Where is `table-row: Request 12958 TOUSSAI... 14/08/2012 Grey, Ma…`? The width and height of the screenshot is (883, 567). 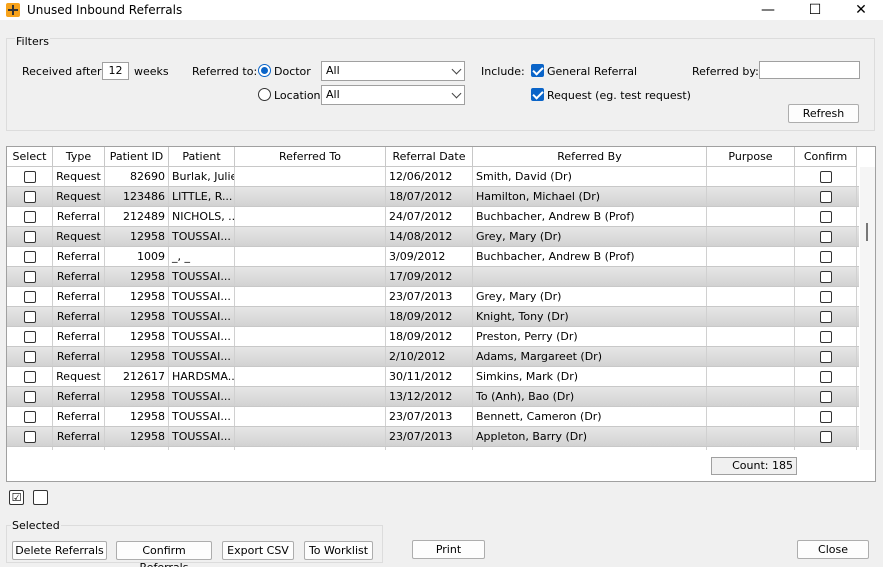
table-row: Request 12958 TOUSSAI... 14/08/2012 Grey, Ma… is located at coordinates (433, 237).